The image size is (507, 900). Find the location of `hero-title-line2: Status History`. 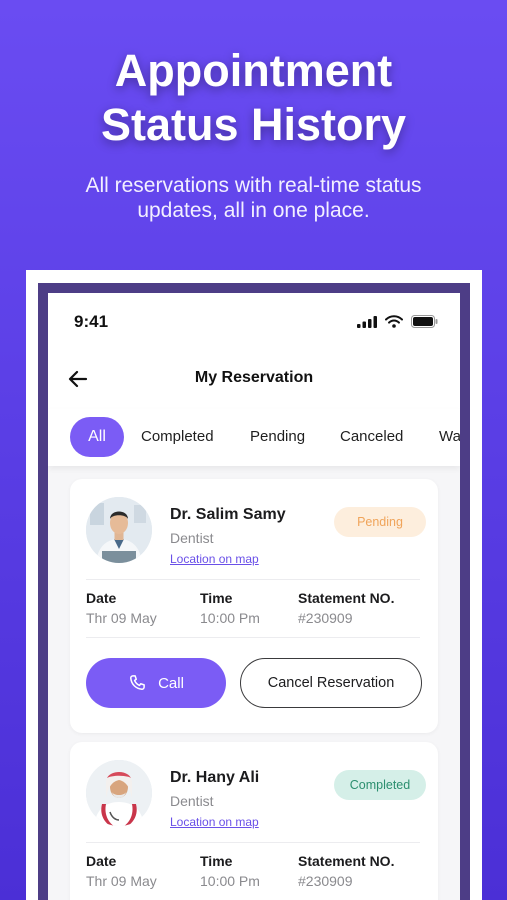

hero-title-line2: Status History is located at coordinates (253, 124).